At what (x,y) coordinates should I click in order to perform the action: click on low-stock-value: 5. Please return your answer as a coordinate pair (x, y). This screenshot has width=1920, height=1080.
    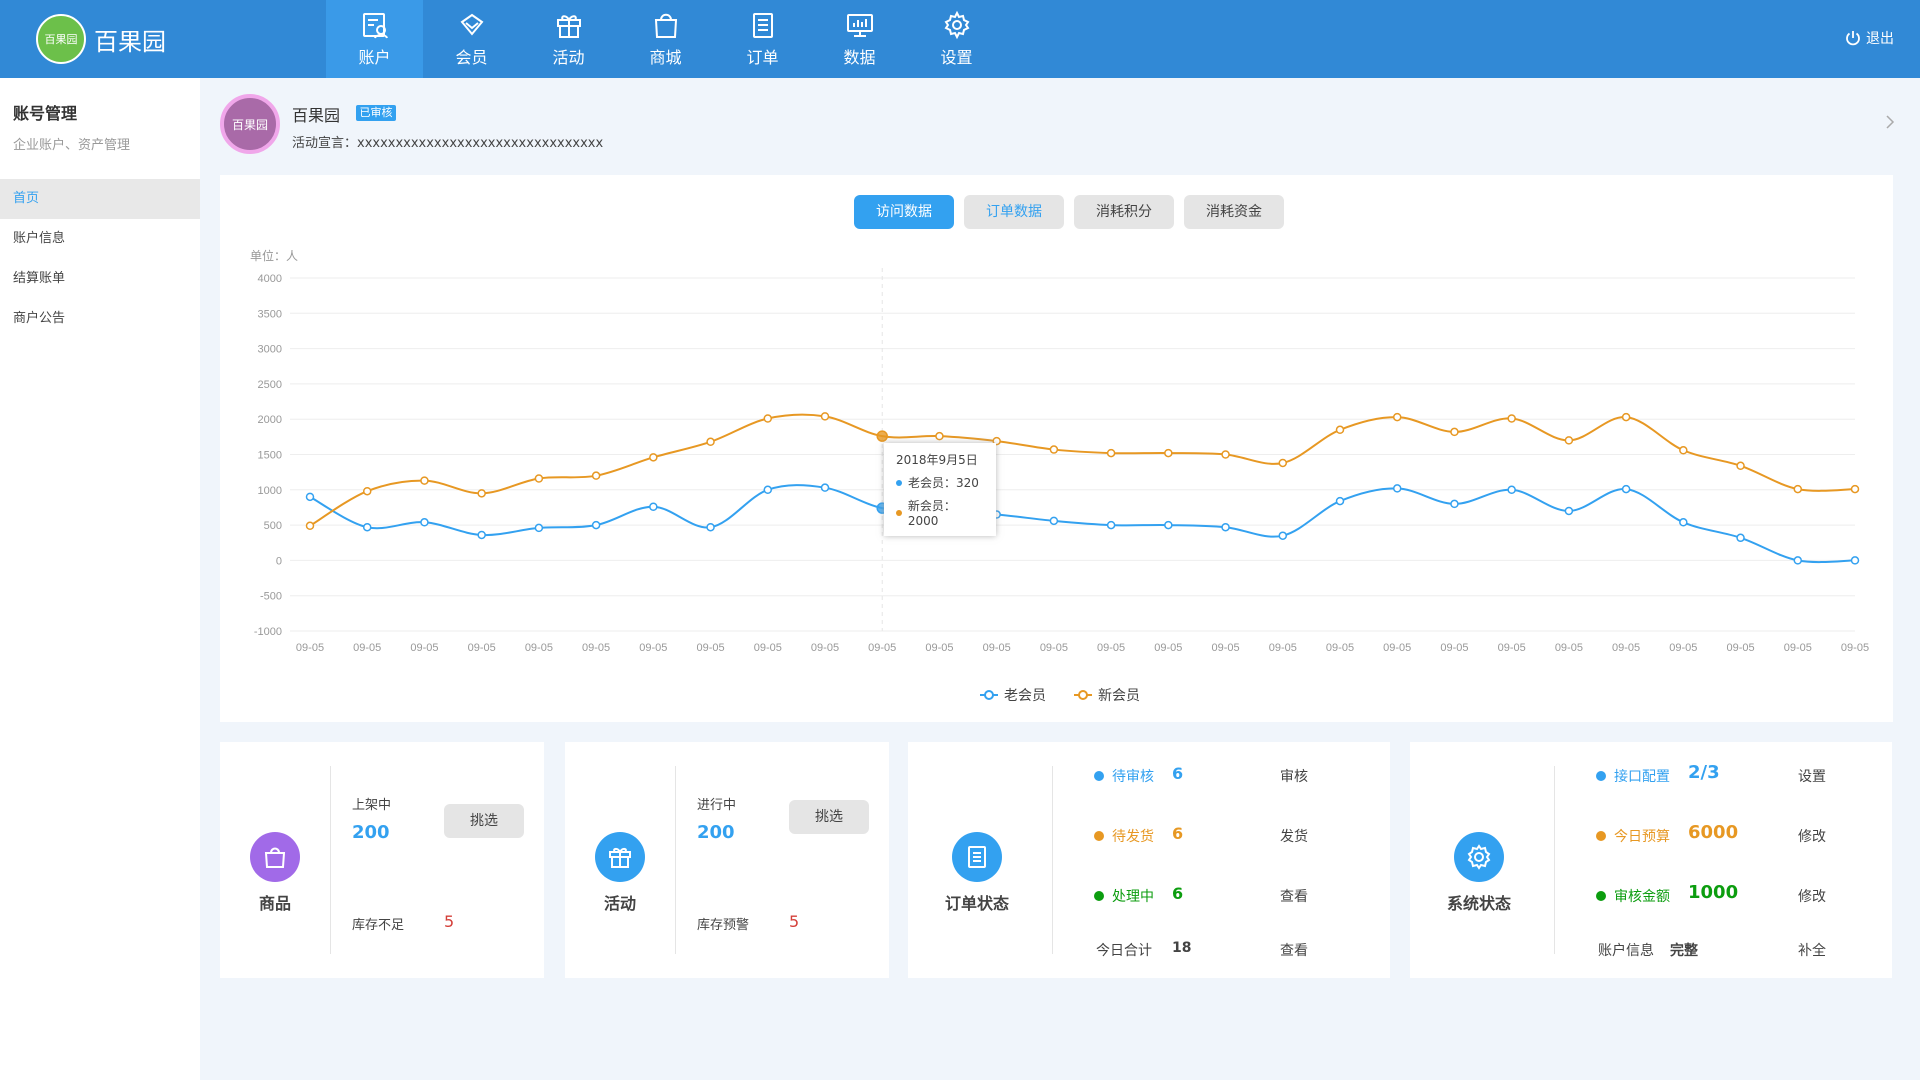
    Looking at the image, I should click on (449, 921).